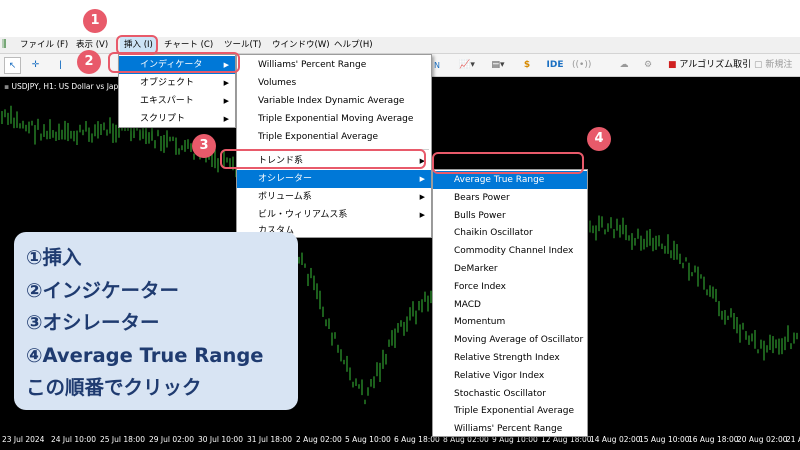  Describe the element at coordinates (555, 65) in the screenshot. I see `ide-button: IDE` at that location.